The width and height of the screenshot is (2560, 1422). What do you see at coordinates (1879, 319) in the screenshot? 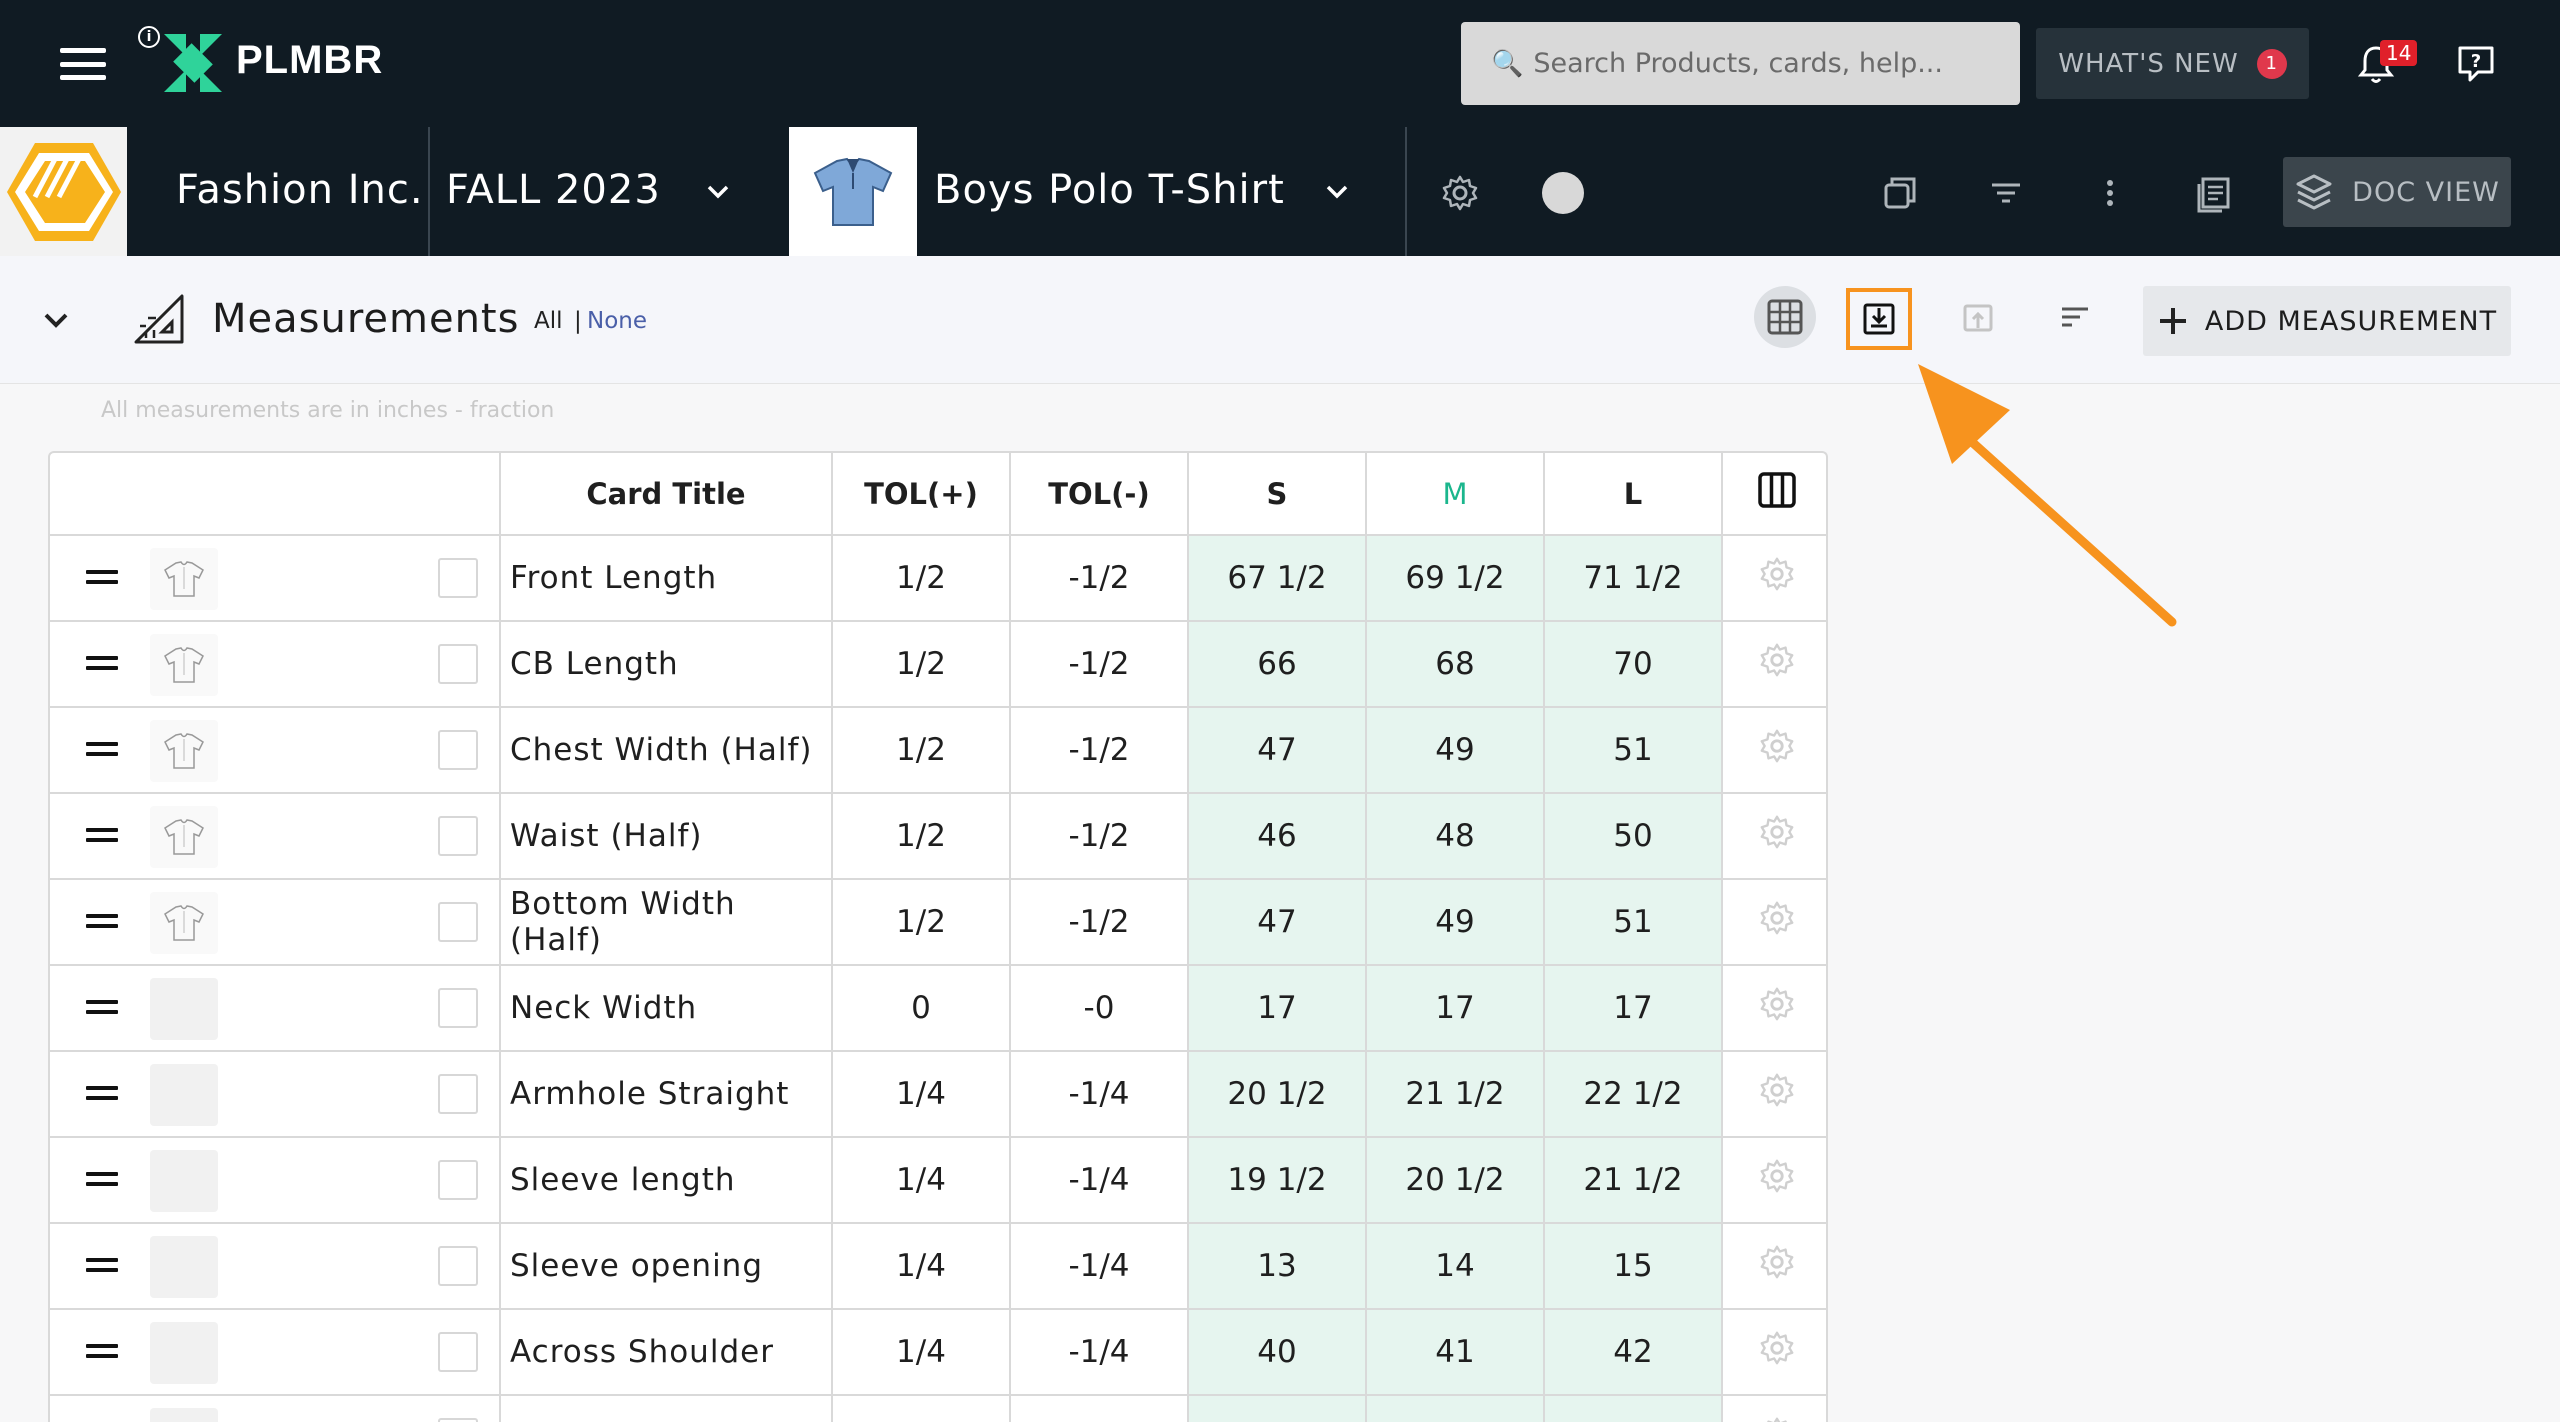
I see `export-button` at bounding box center [1879, 319].